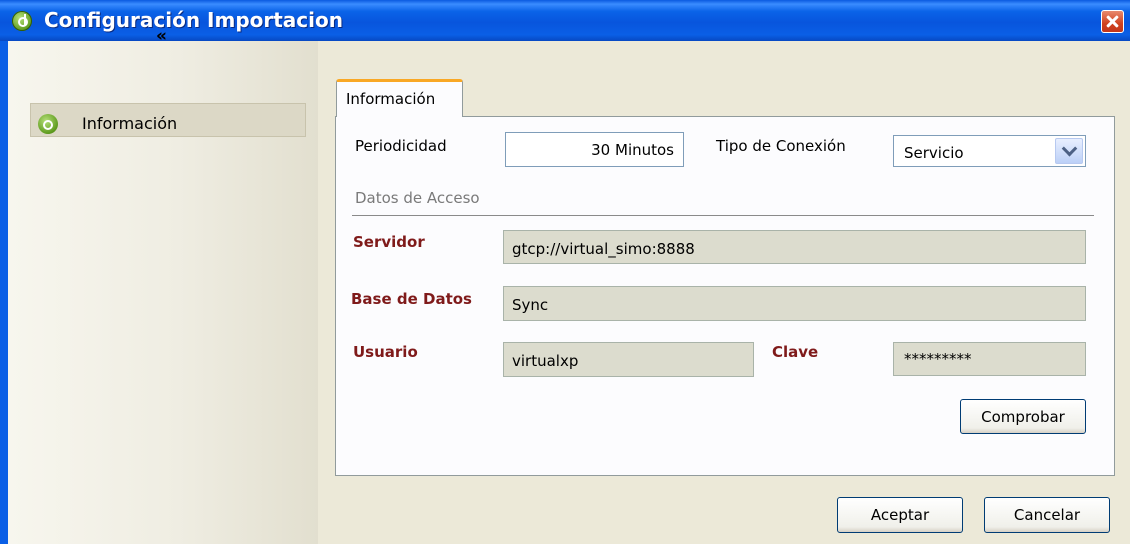 Image resolution: width=1130 pixels, height=544 pixels. What do you see at coordinates (628, 359) in the screenshot?
I see `usuario-field: virtualxp` at bounding box center [628, 359].